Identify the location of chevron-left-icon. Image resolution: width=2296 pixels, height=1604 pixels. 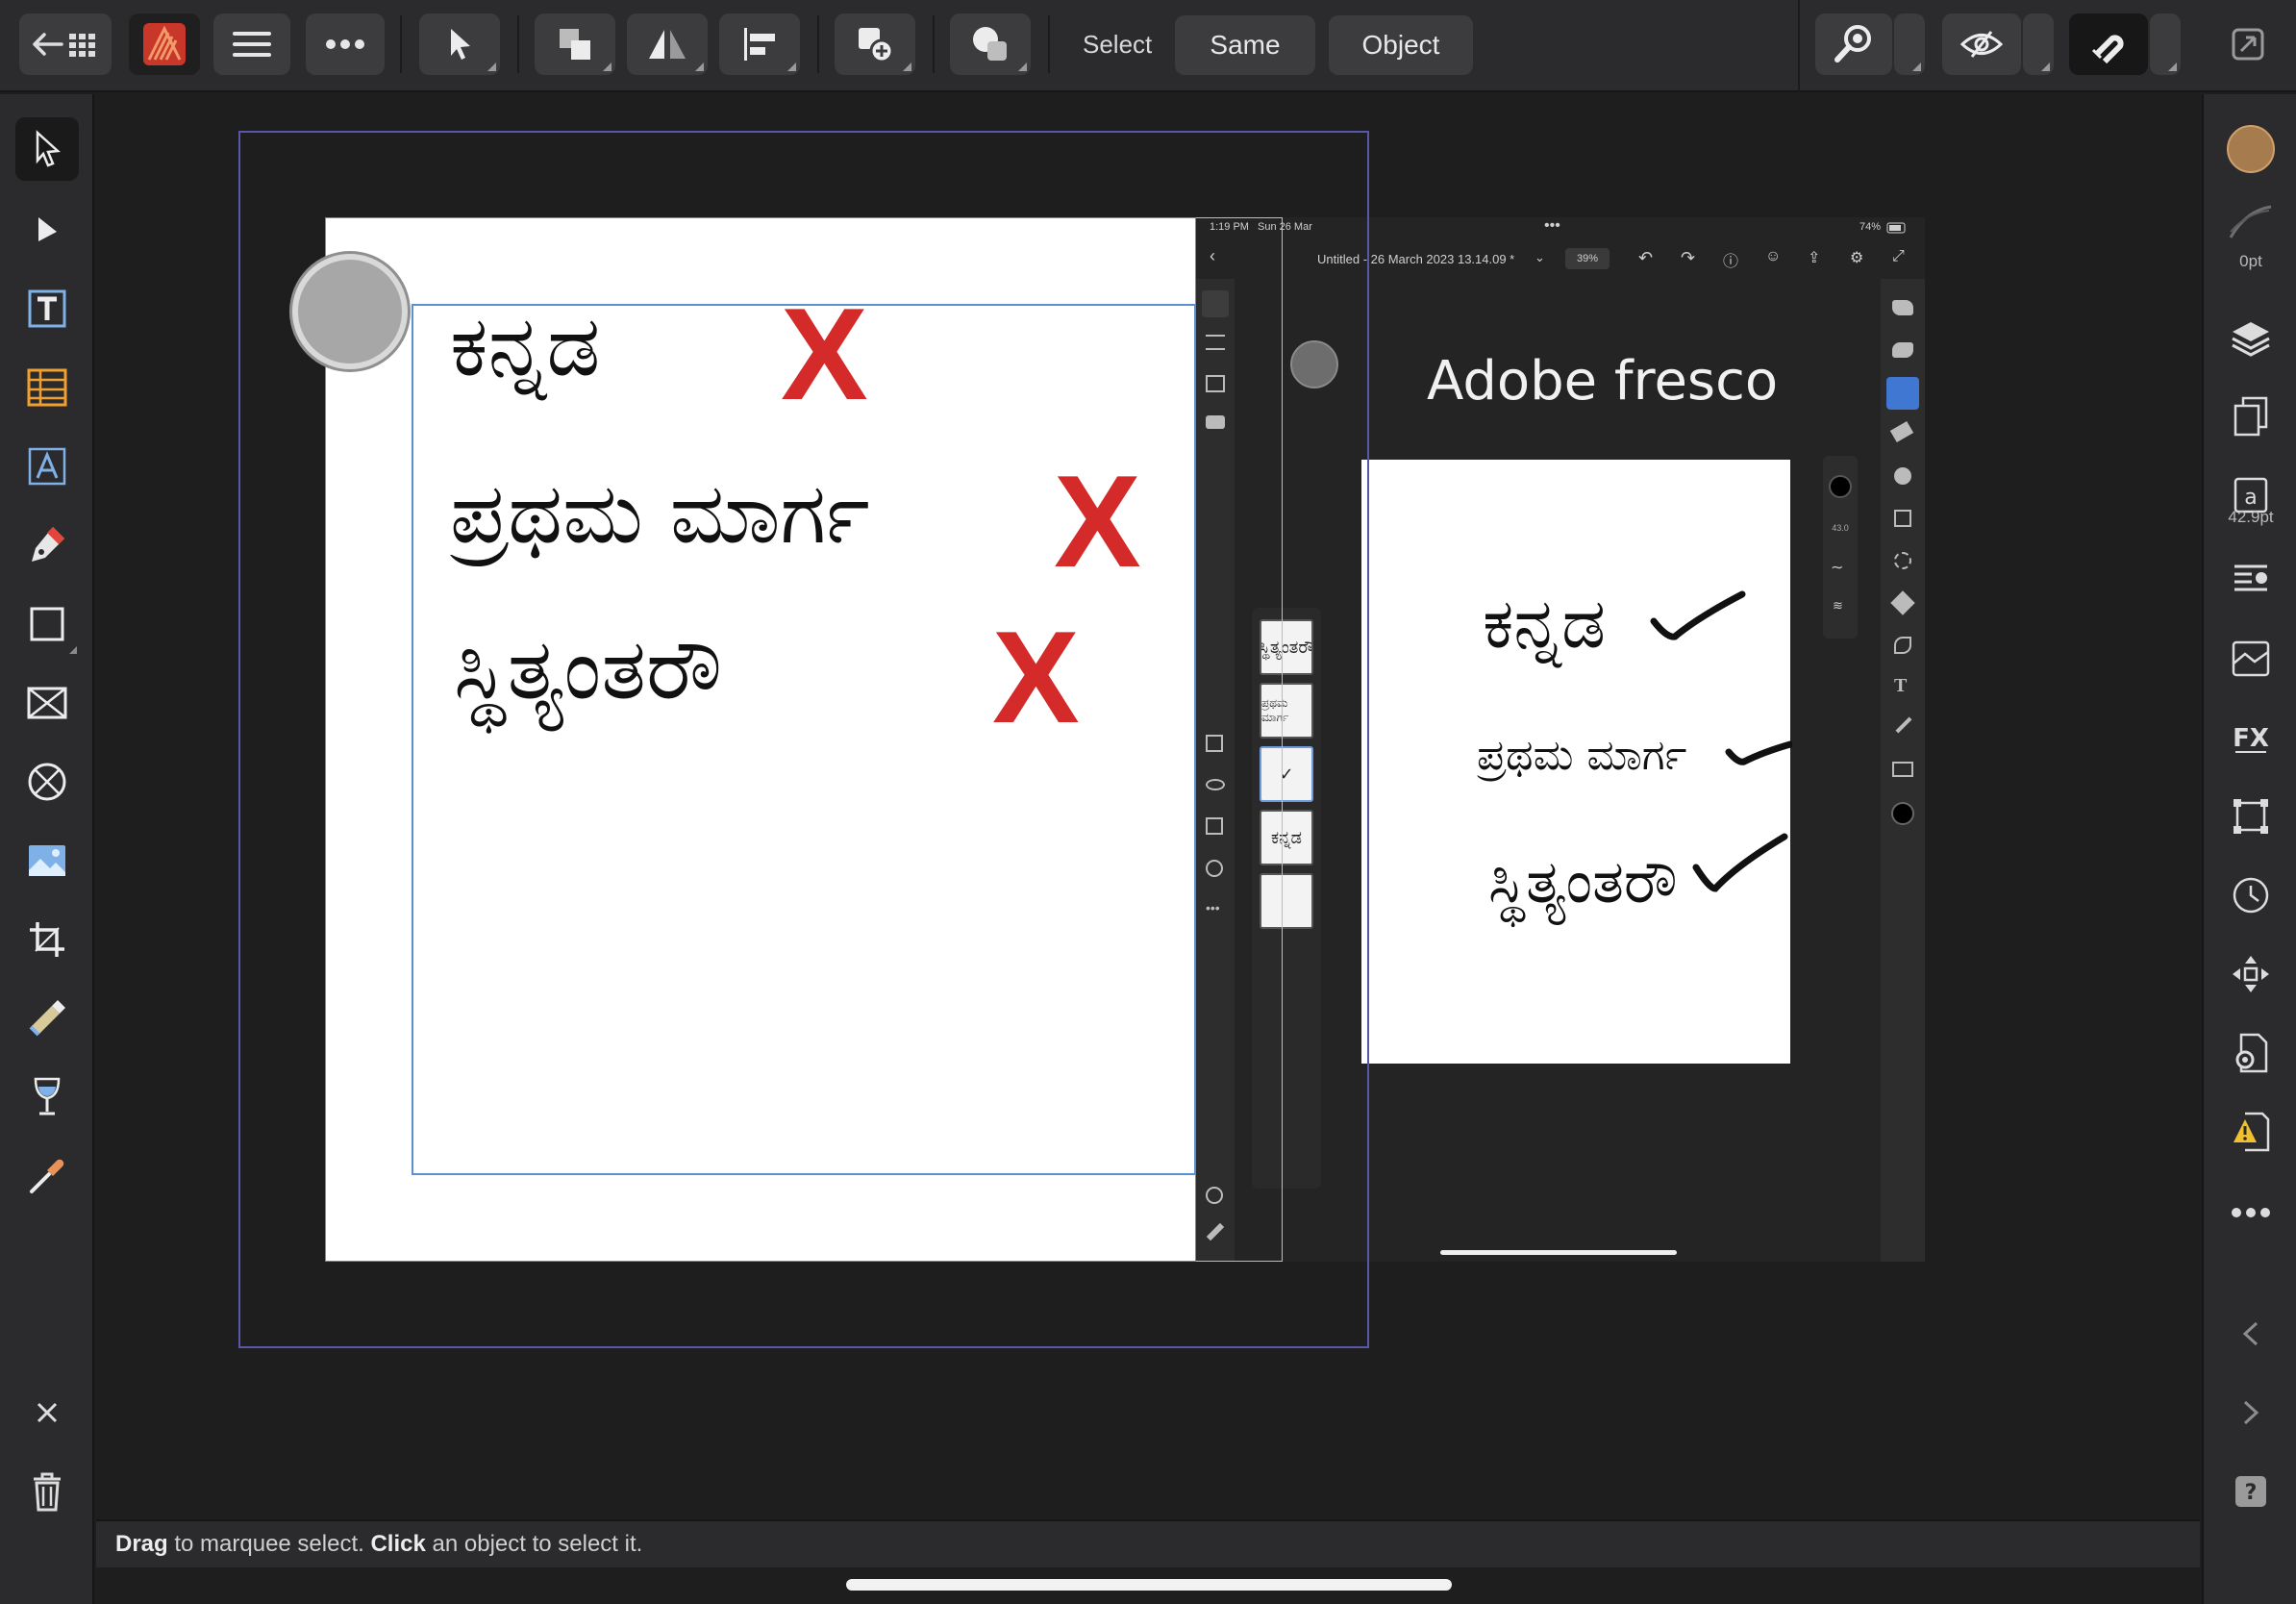
(2250, 1333).